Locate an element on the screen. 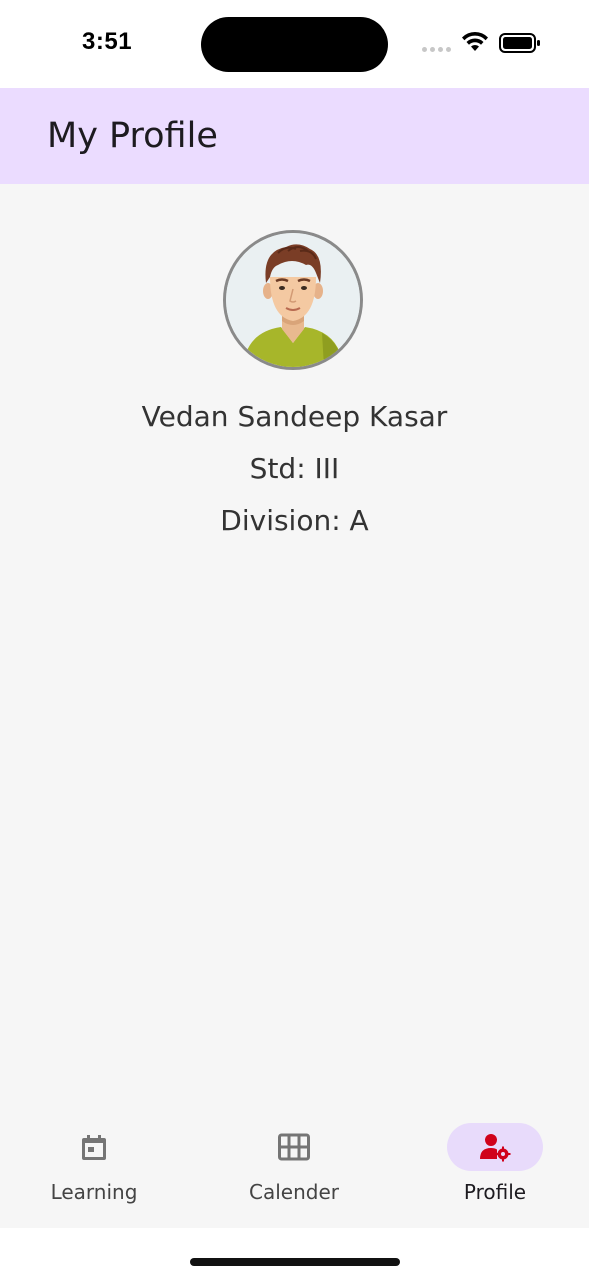 The image size is (589, 1278). home-indicator is located at coordinates (295, 1262).